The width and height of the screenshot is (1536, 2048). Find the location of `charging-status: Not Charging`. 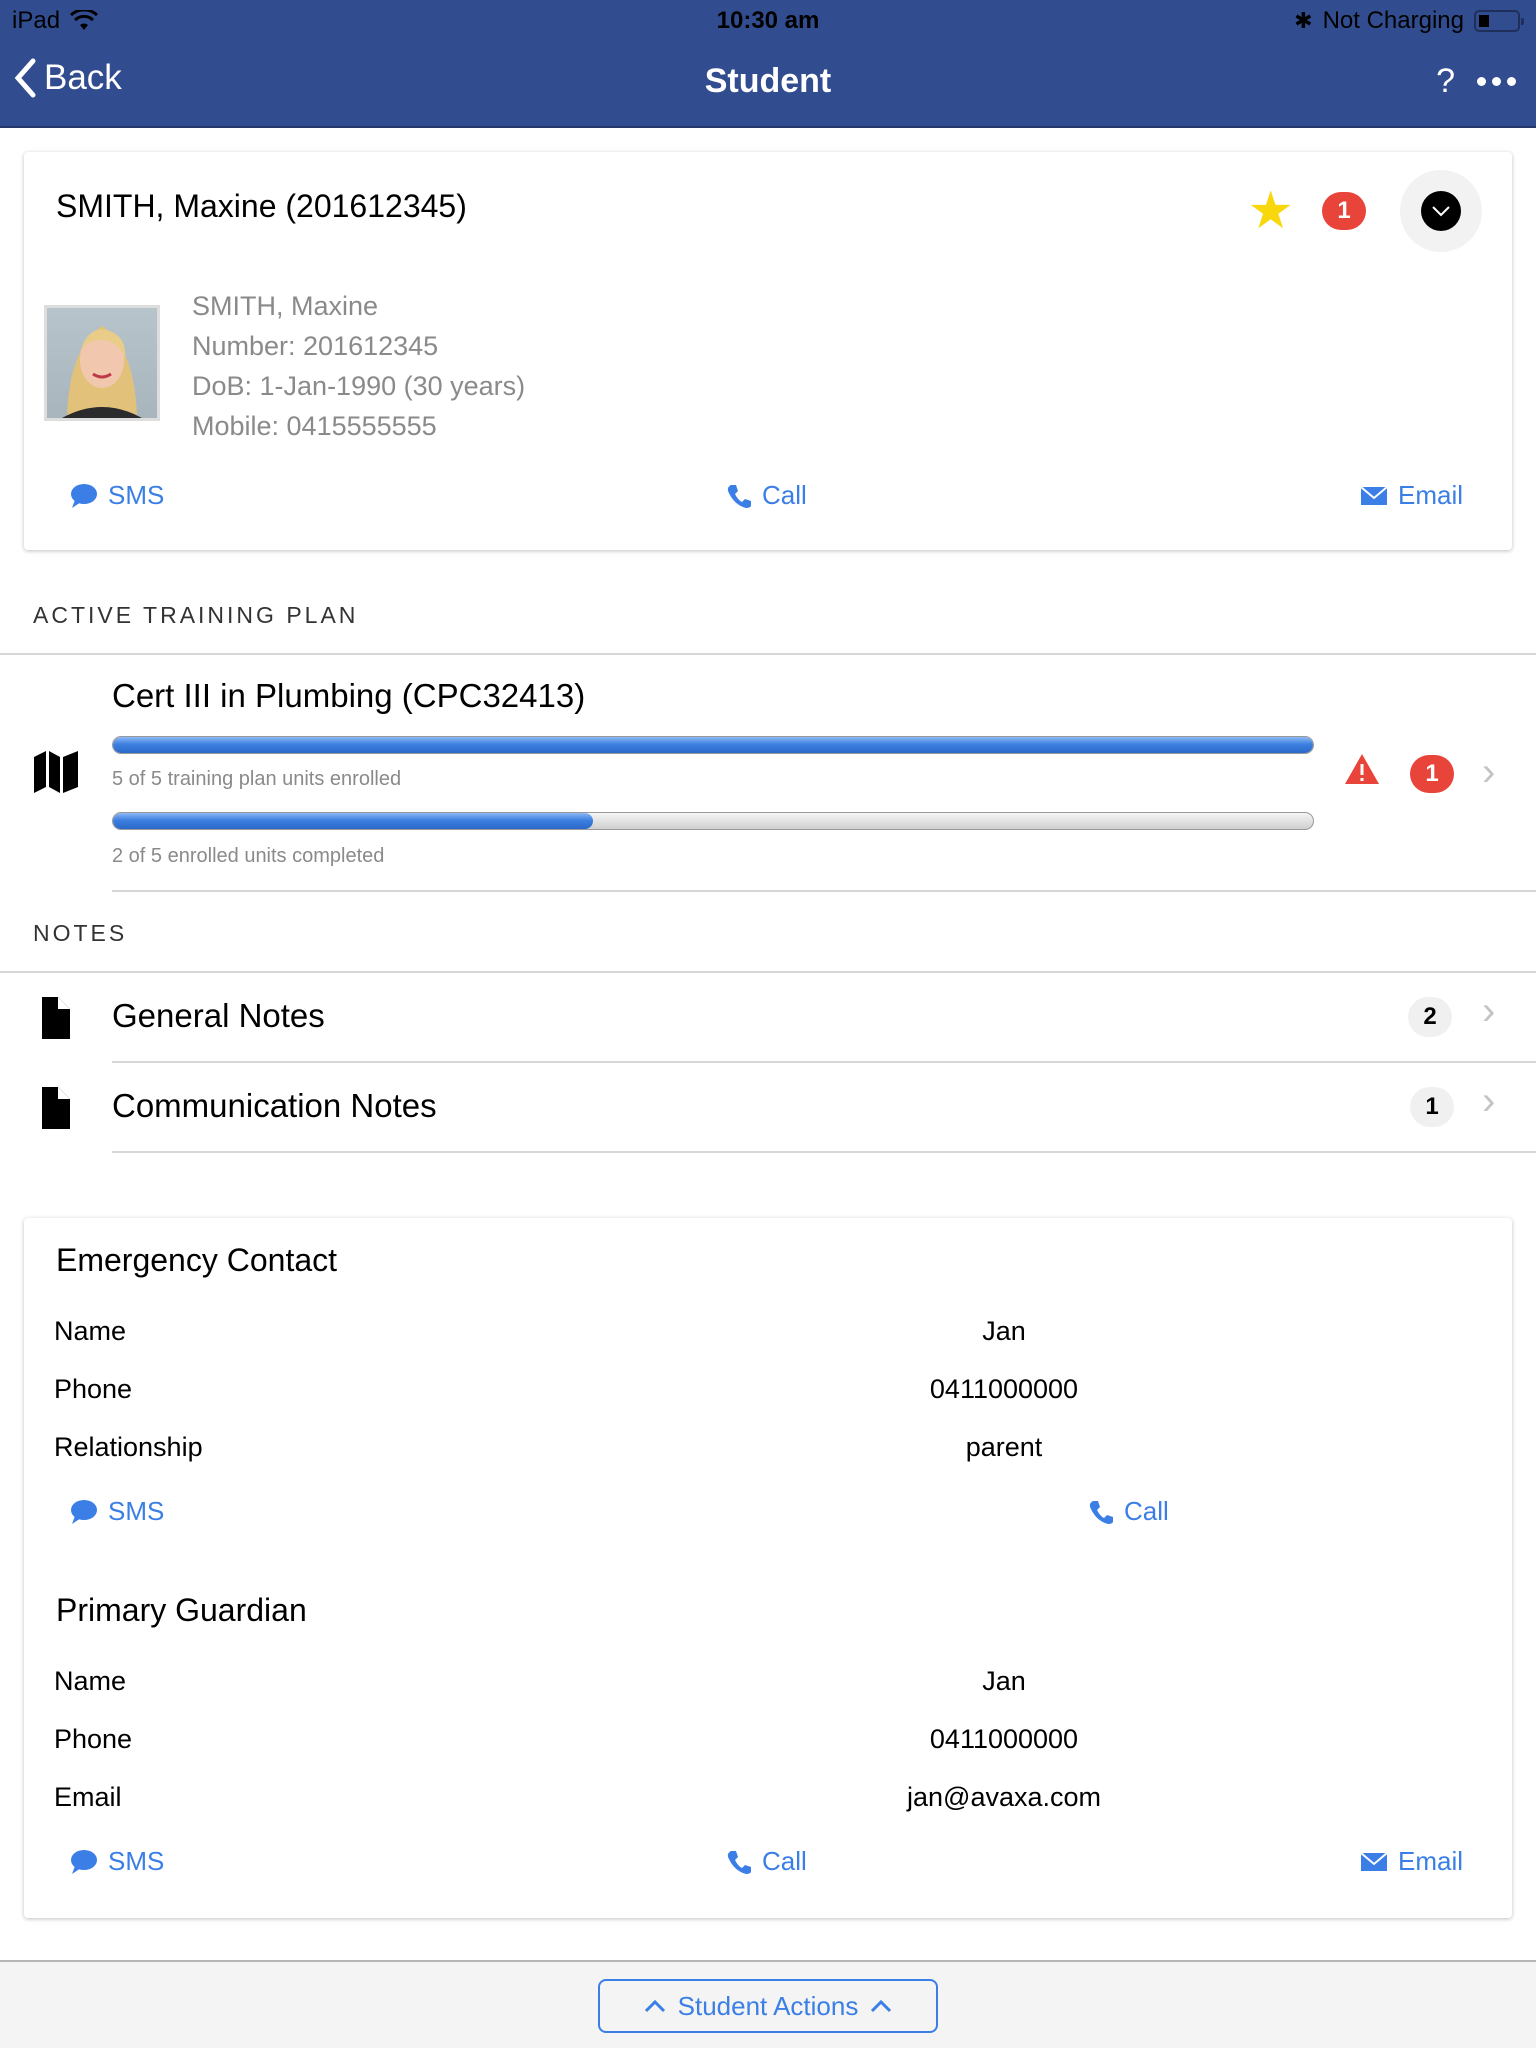

charging-status: Not Charging is located at coordinates (1393, 20).